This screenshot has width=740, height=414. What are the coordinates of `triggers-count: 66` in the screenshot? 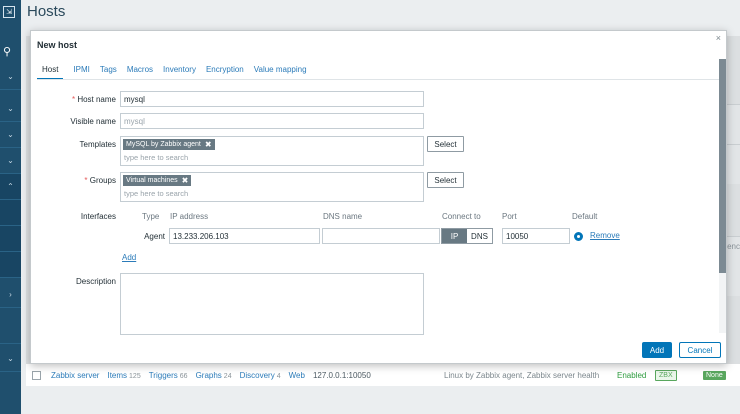 It's located at (183, 376).